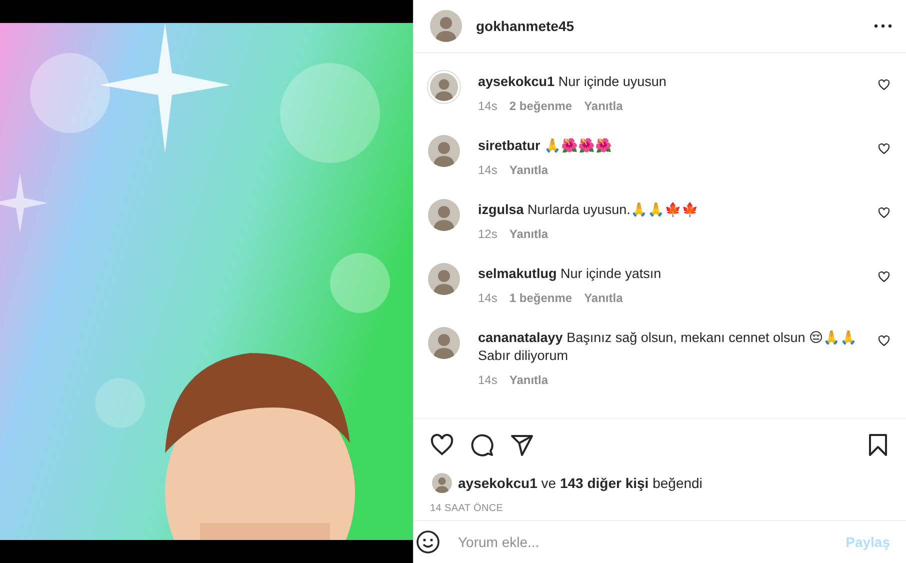 The width and height of the screenshot is (906, 563). What do you see at coordinates (546, 146) in the screenshot?
I see `comment-text: siretbatur 🙏🌺🌺🌺` at bounding box center [546, 146].